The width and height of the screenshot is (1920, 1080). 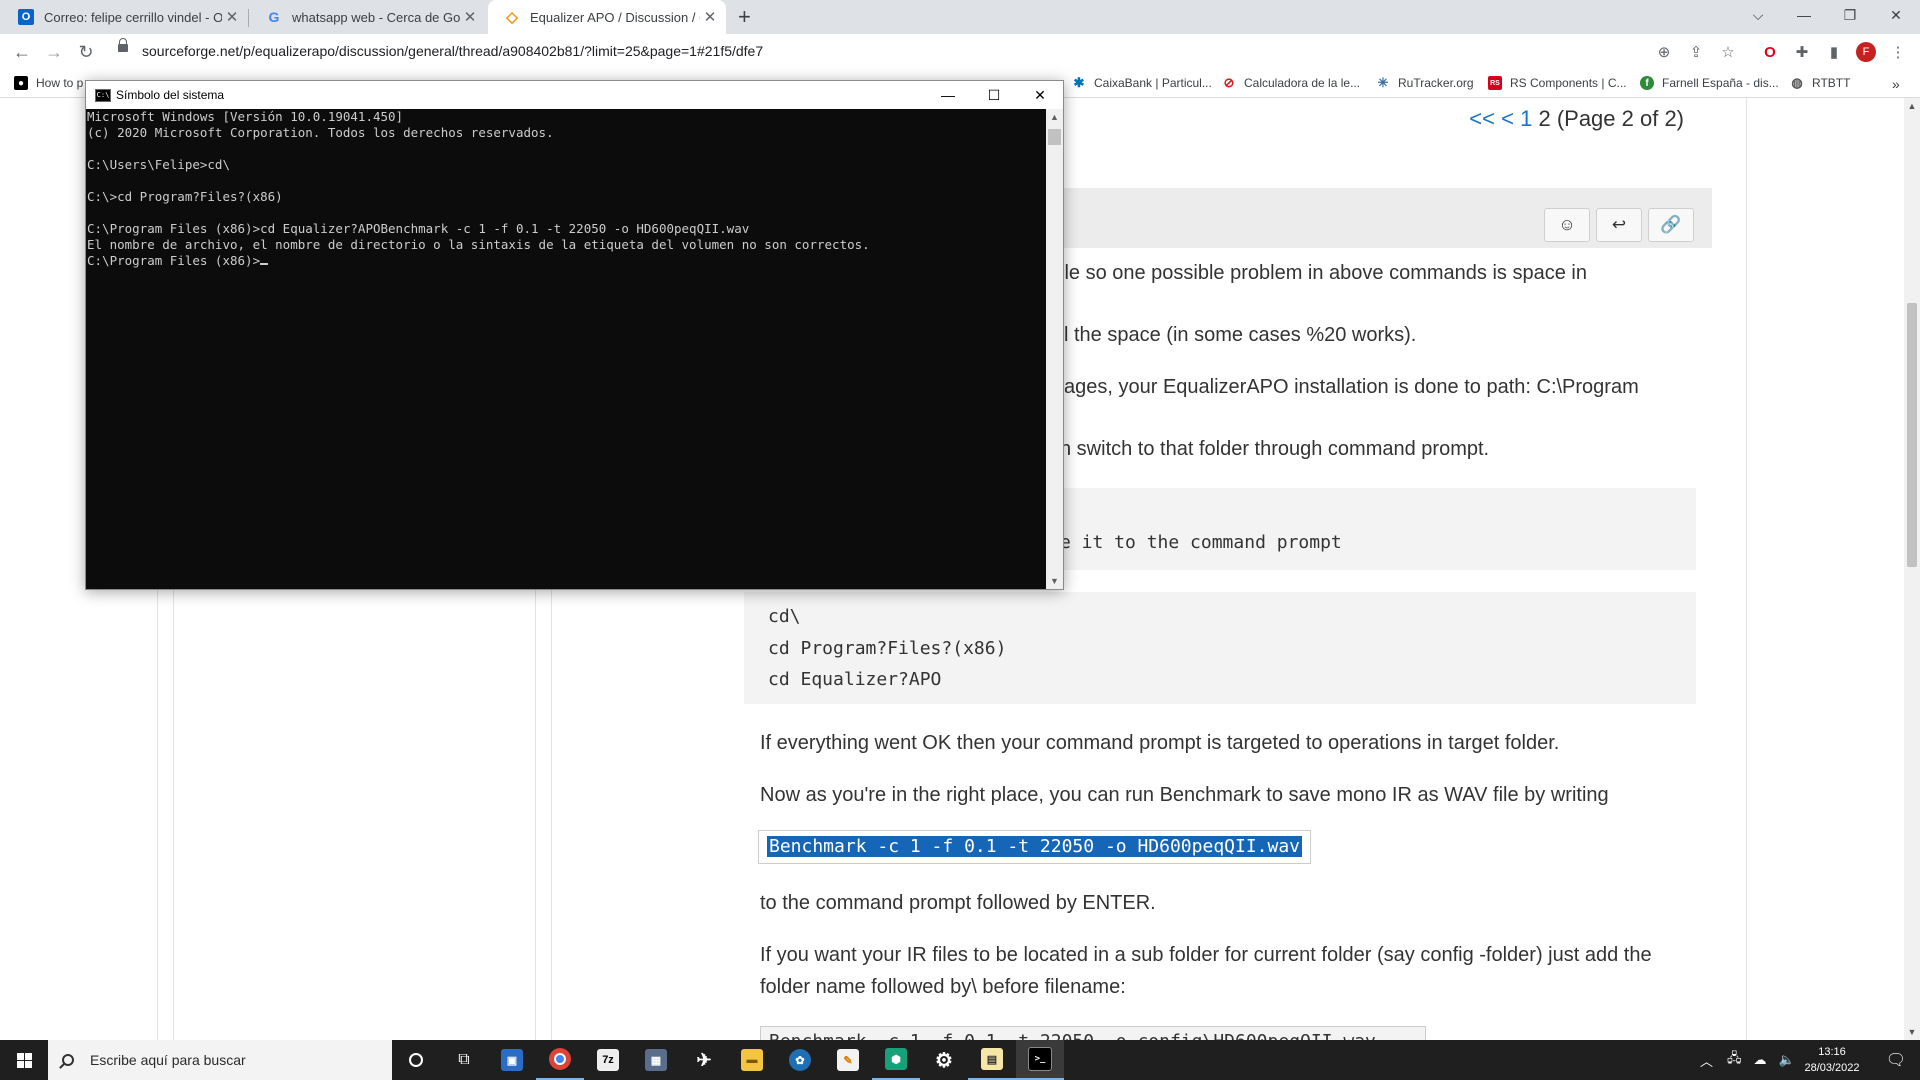 I want to click on cmd-titlebar: C:\ Símbolo del sistema — ☐ ✕, so click(x=574, y=95).